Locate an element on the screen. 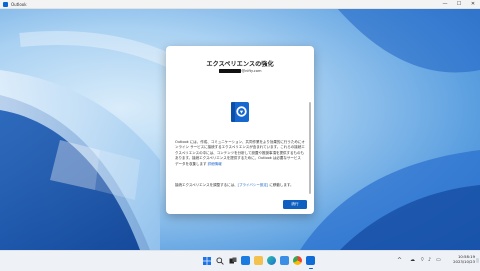  show-desktop-button is located at coordinates (477, 260).